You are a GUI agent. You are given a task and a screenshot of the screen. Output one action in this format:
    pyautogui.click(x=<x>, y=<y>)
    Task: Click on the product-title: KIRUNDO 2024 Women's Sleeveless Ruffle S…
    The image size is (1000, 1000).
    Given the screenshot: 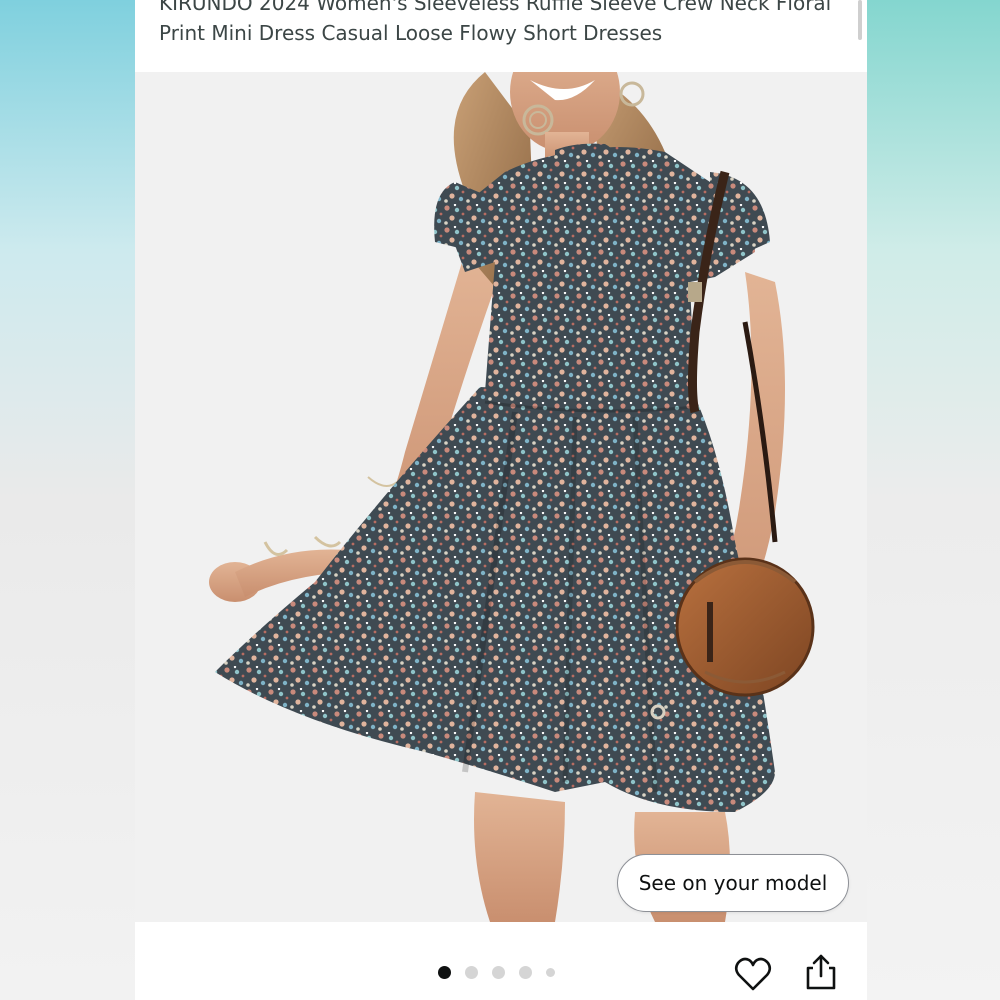 What is the action you would take?
    pyautogui.click(x=495, y=22)
    